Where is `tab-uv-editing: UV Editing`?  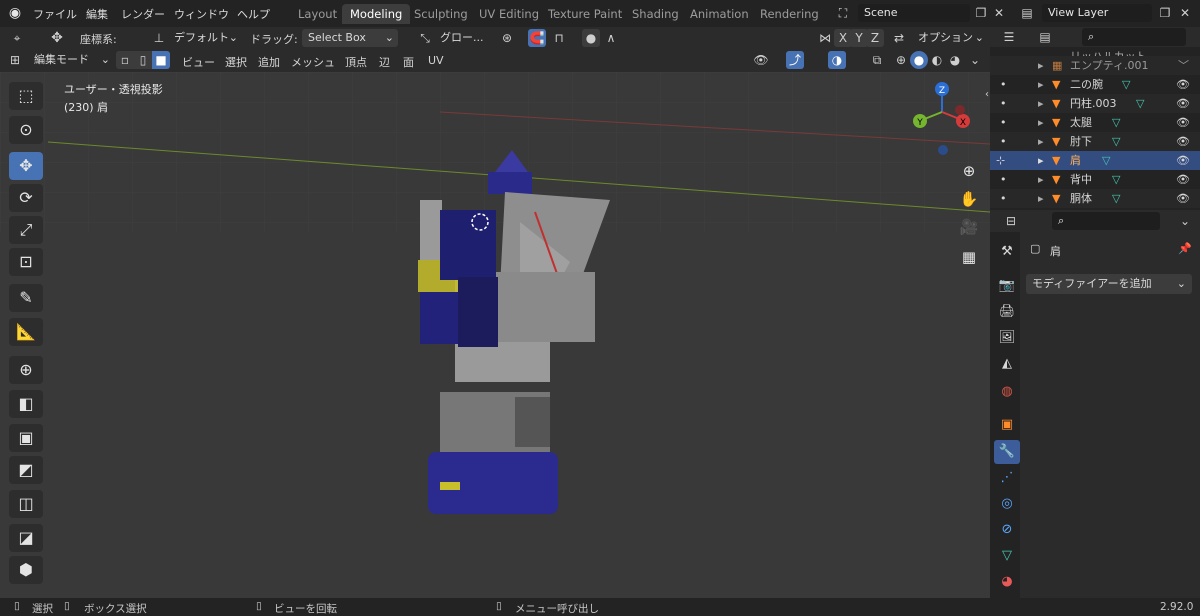
tab-uv-editing: UV Editing is located at coordinates (509, 14).